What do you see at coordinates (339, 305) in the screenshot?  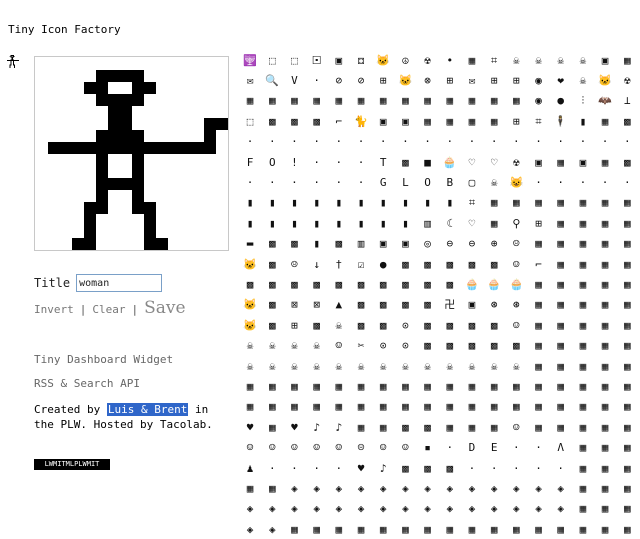 I see `gallery-icon: ▲` at bounding box center [339, 305].